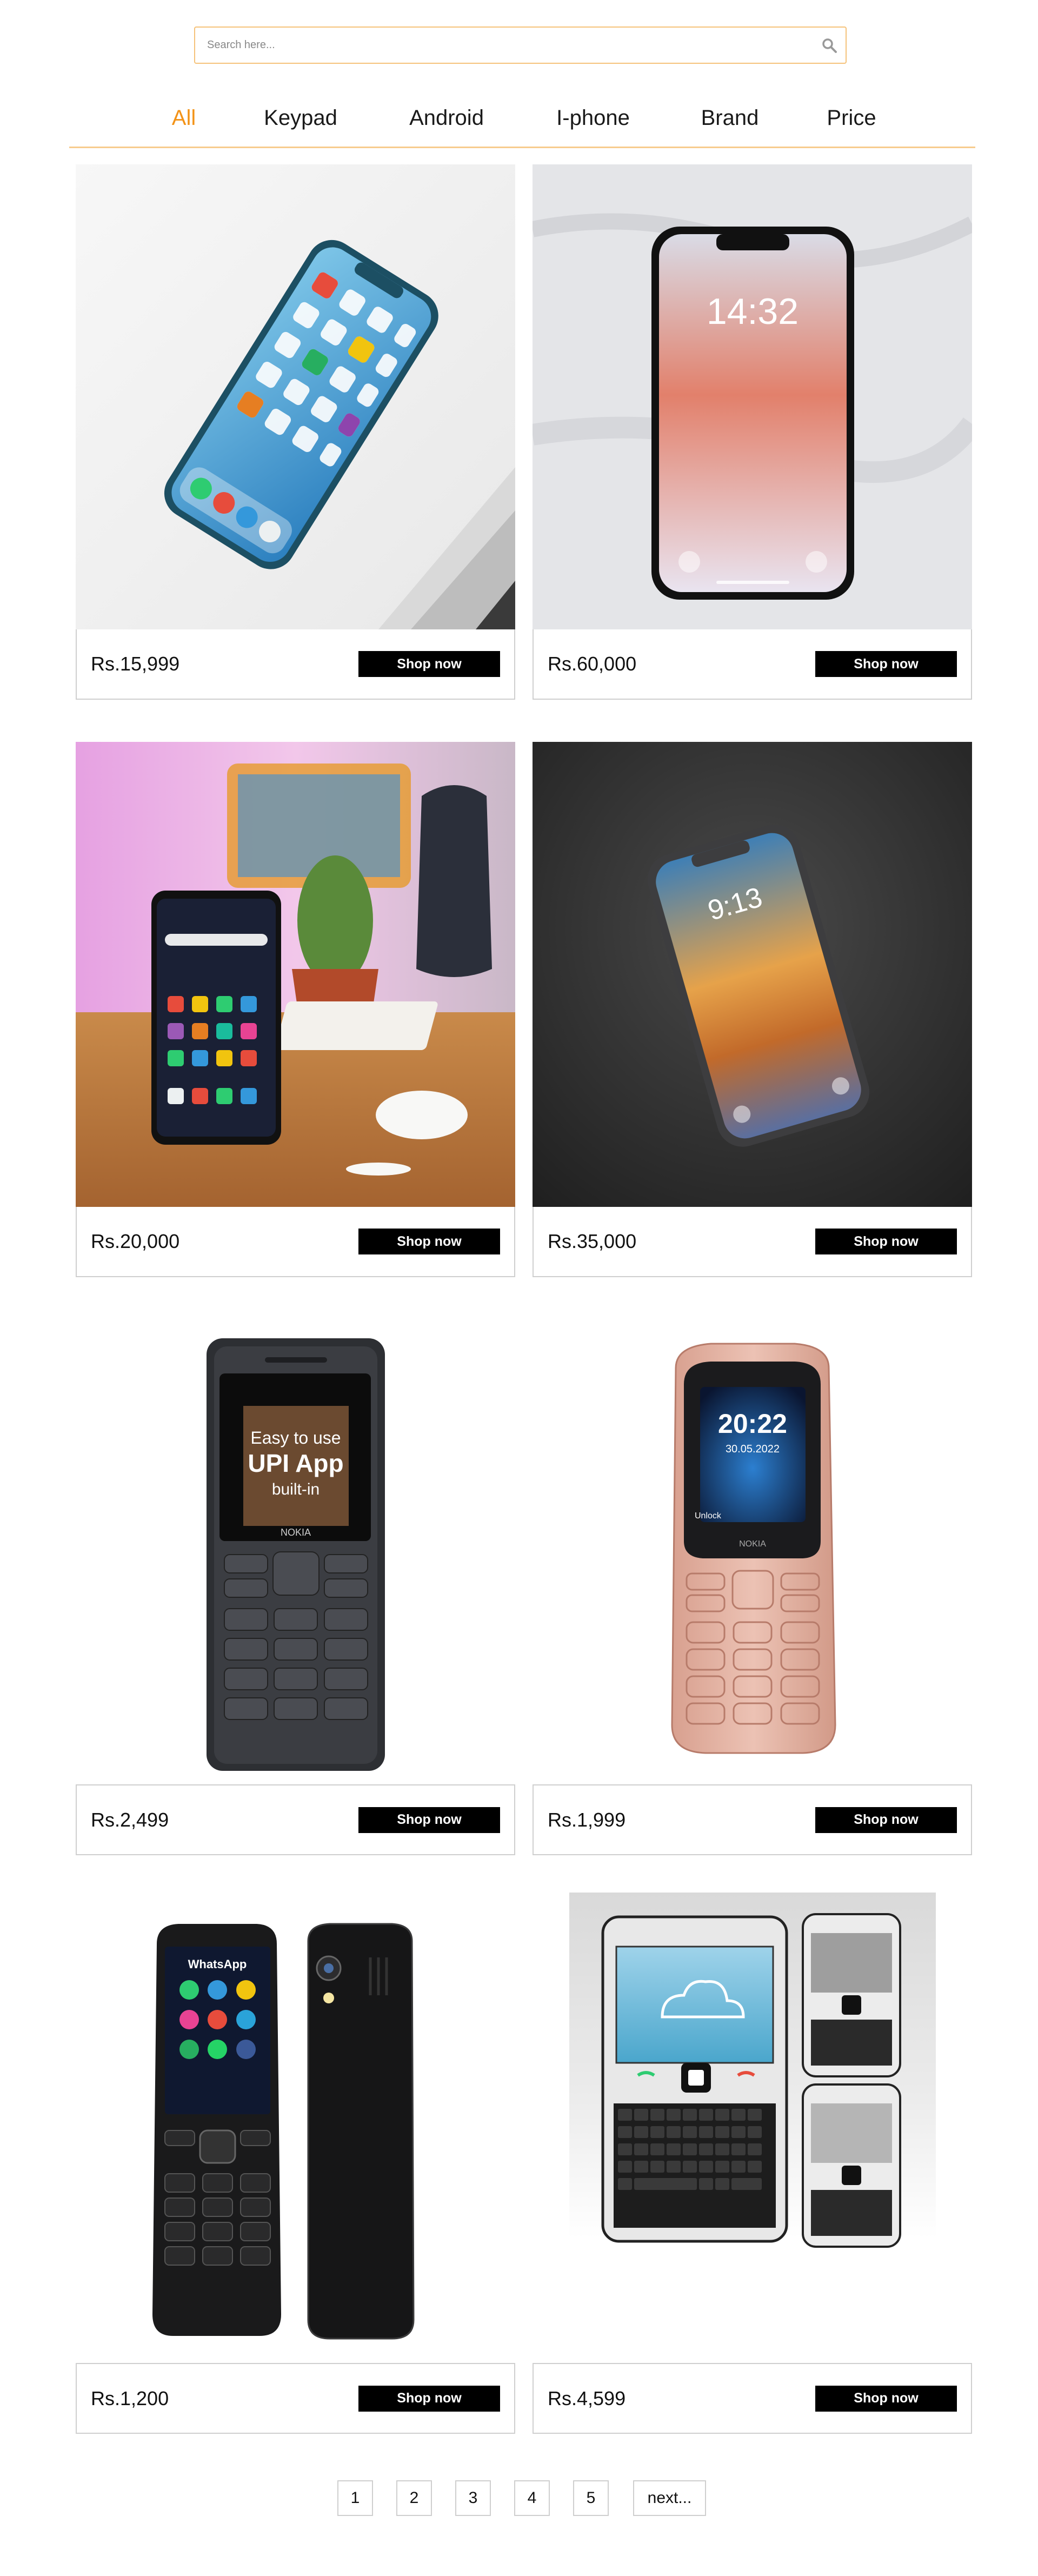 This screenshot has width=1038, height=2576. What do you see at coordinates (752, 396) in the screenshot?
I see `product-image: 14:32` at bounding box center [752, 396].